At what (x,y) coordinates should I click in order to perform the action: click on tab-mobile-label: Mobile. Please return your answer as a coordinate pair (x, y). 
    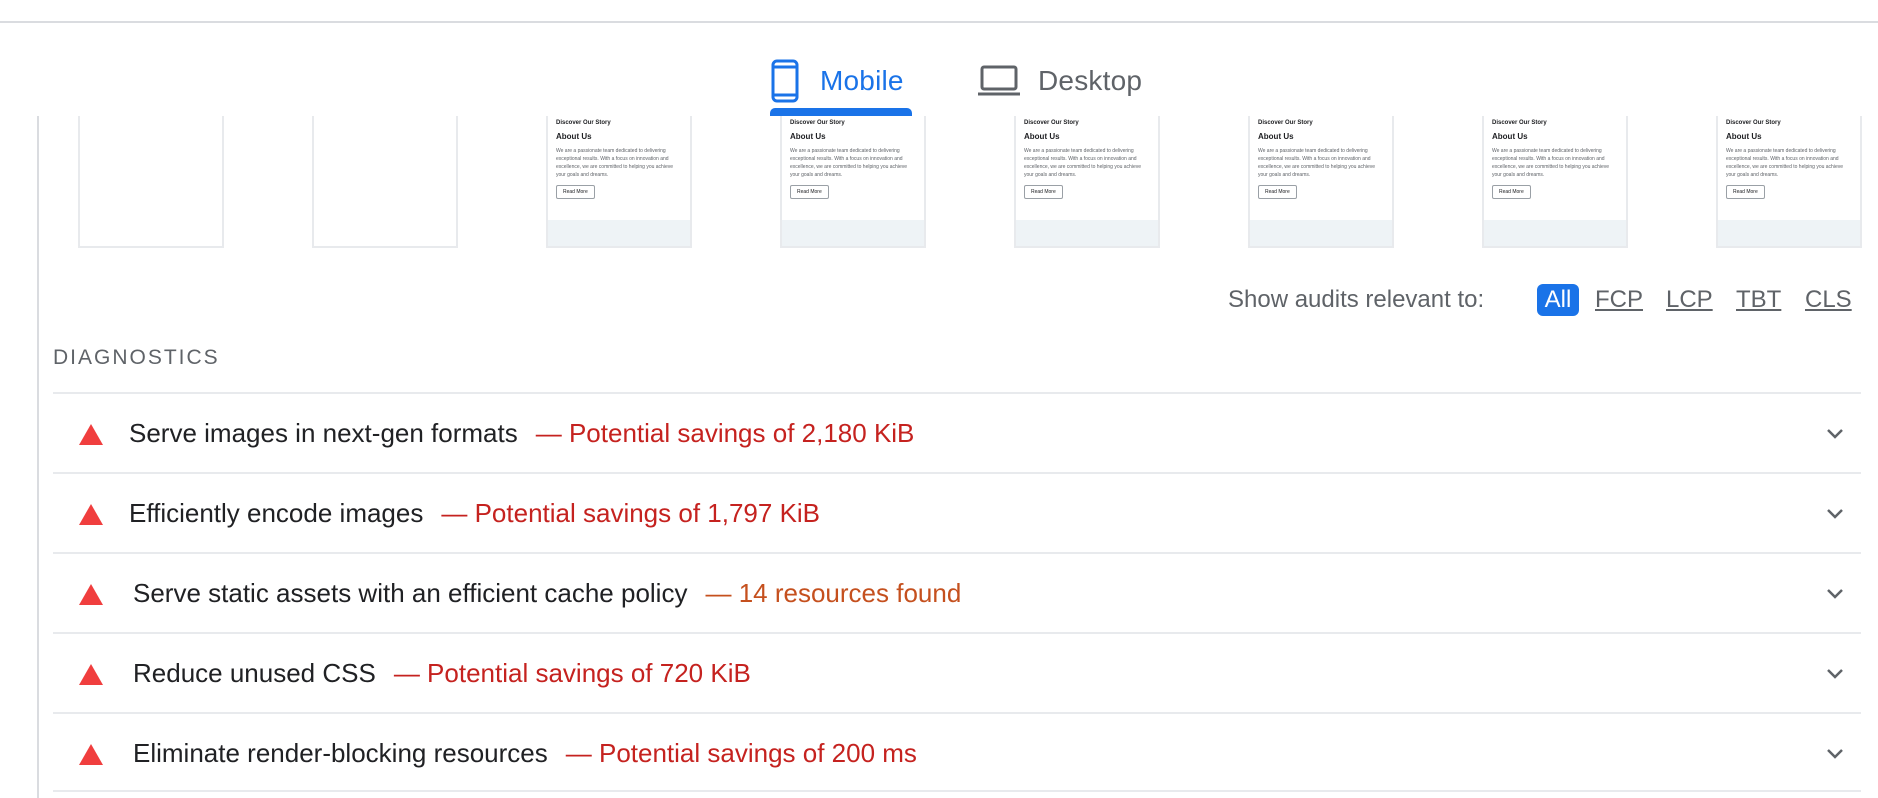
    Looking at the image, I should click on (862, 80).